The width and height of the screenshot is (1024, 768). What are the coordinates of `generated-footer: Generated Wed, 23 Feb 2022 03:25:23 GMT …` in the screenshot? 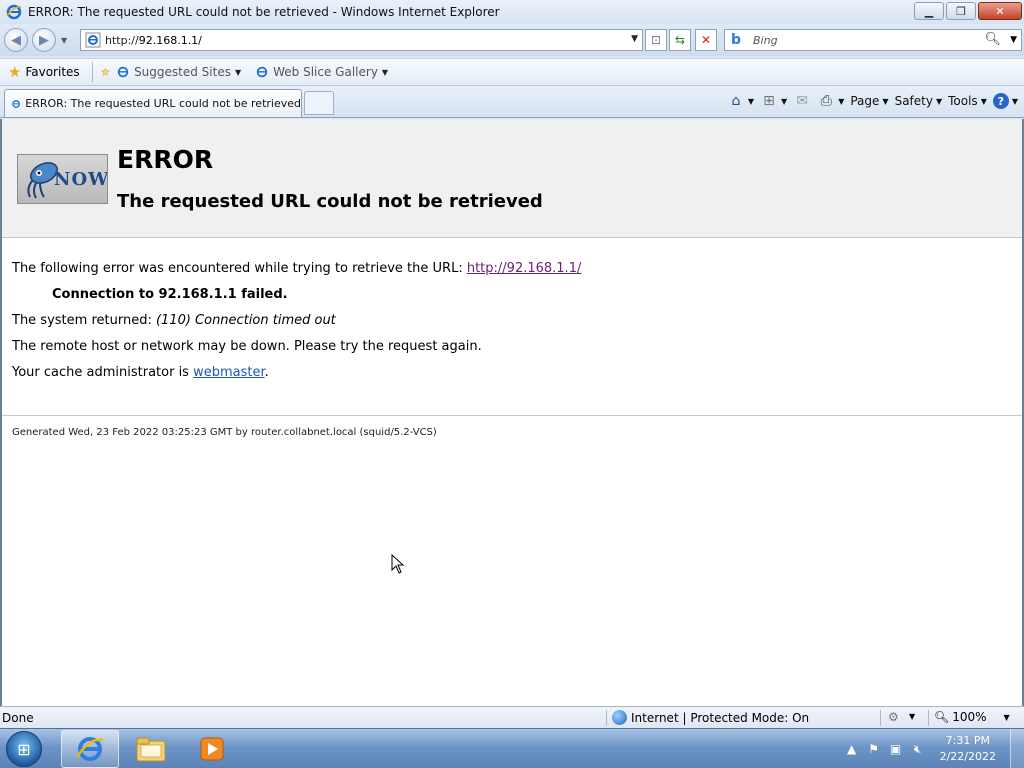 It's located at (224, 432).